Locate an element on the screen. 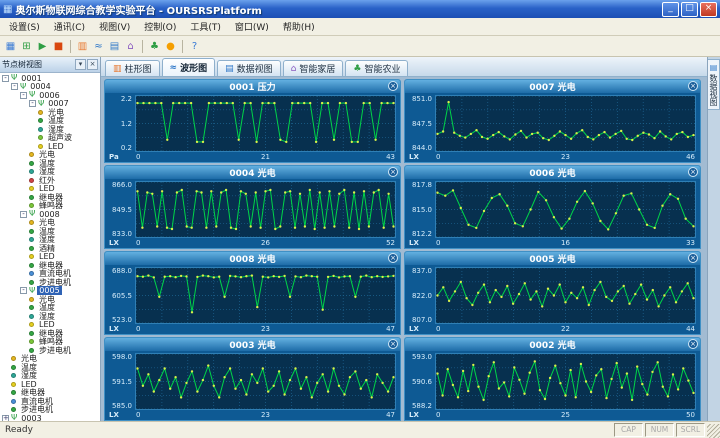  smart-agriculture-icon: ♣ is located at coordinates (154, 46).